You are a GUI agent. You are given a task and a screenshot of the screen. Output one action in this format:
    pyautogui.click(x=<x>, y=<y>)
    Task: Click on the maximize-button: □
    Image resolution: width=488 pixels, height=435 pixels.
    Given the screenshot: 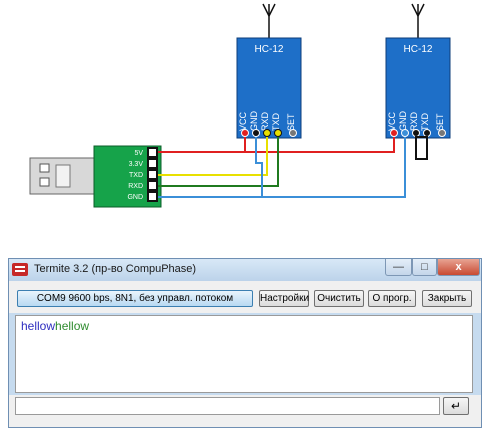 What is the action you would take?
    pyautogui.click(x=424, y=267)
    